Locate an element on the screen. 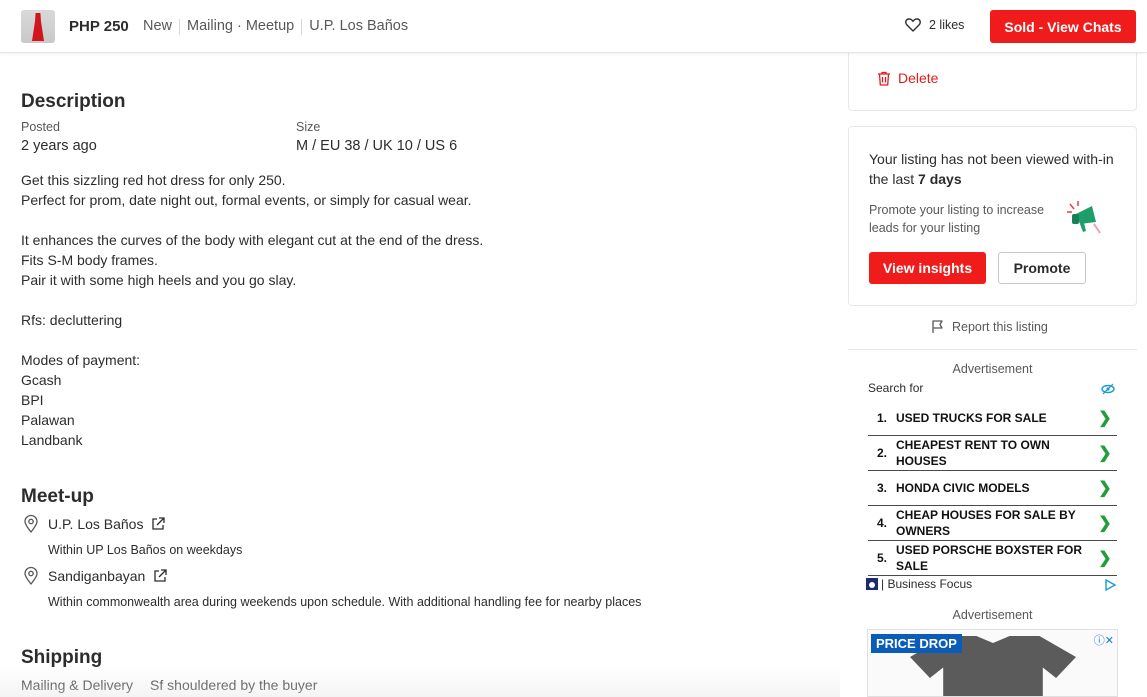 This screenshot has height=697, width=1147. report-label: Report this listing is located at coordinates (1000, 327).